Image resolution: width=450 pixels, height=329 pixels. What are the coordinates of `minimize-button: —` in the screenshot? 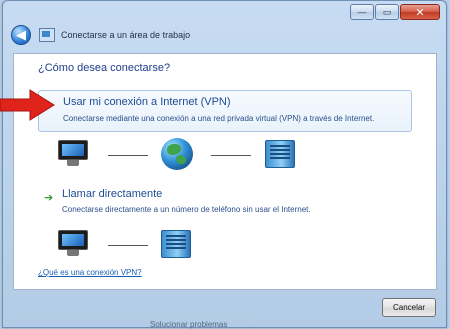 It's located at (362, 12).